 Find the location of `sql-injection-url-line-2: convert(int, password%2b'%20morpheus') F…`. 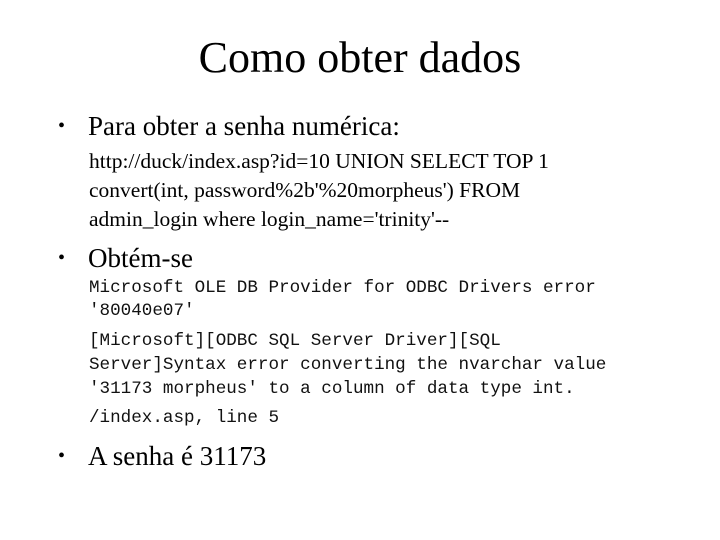

sql-injection-url-line-2: convert(int, password%2b'%20morpheus') F… is located at coordinates (305, 190).